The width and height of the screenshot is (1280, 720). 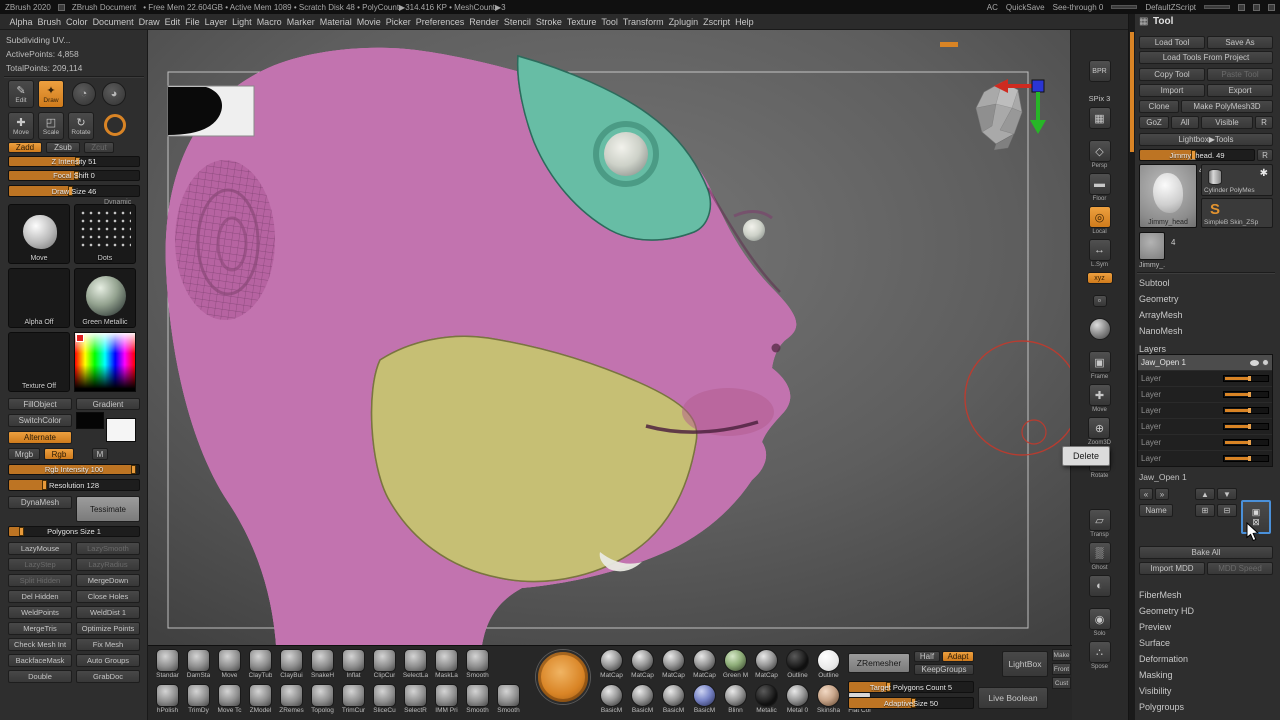 I want to click on shelf-button: ▱ Transp, so click(x=1099, y=524).